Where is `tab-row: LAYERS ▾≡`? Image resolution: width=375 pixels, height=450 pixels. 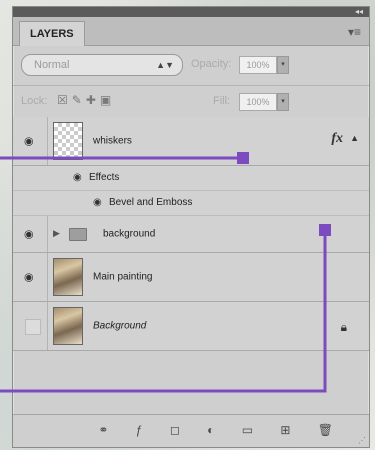 tab-row: LAYERS ▾≡ is located at coordinates (191, 31).